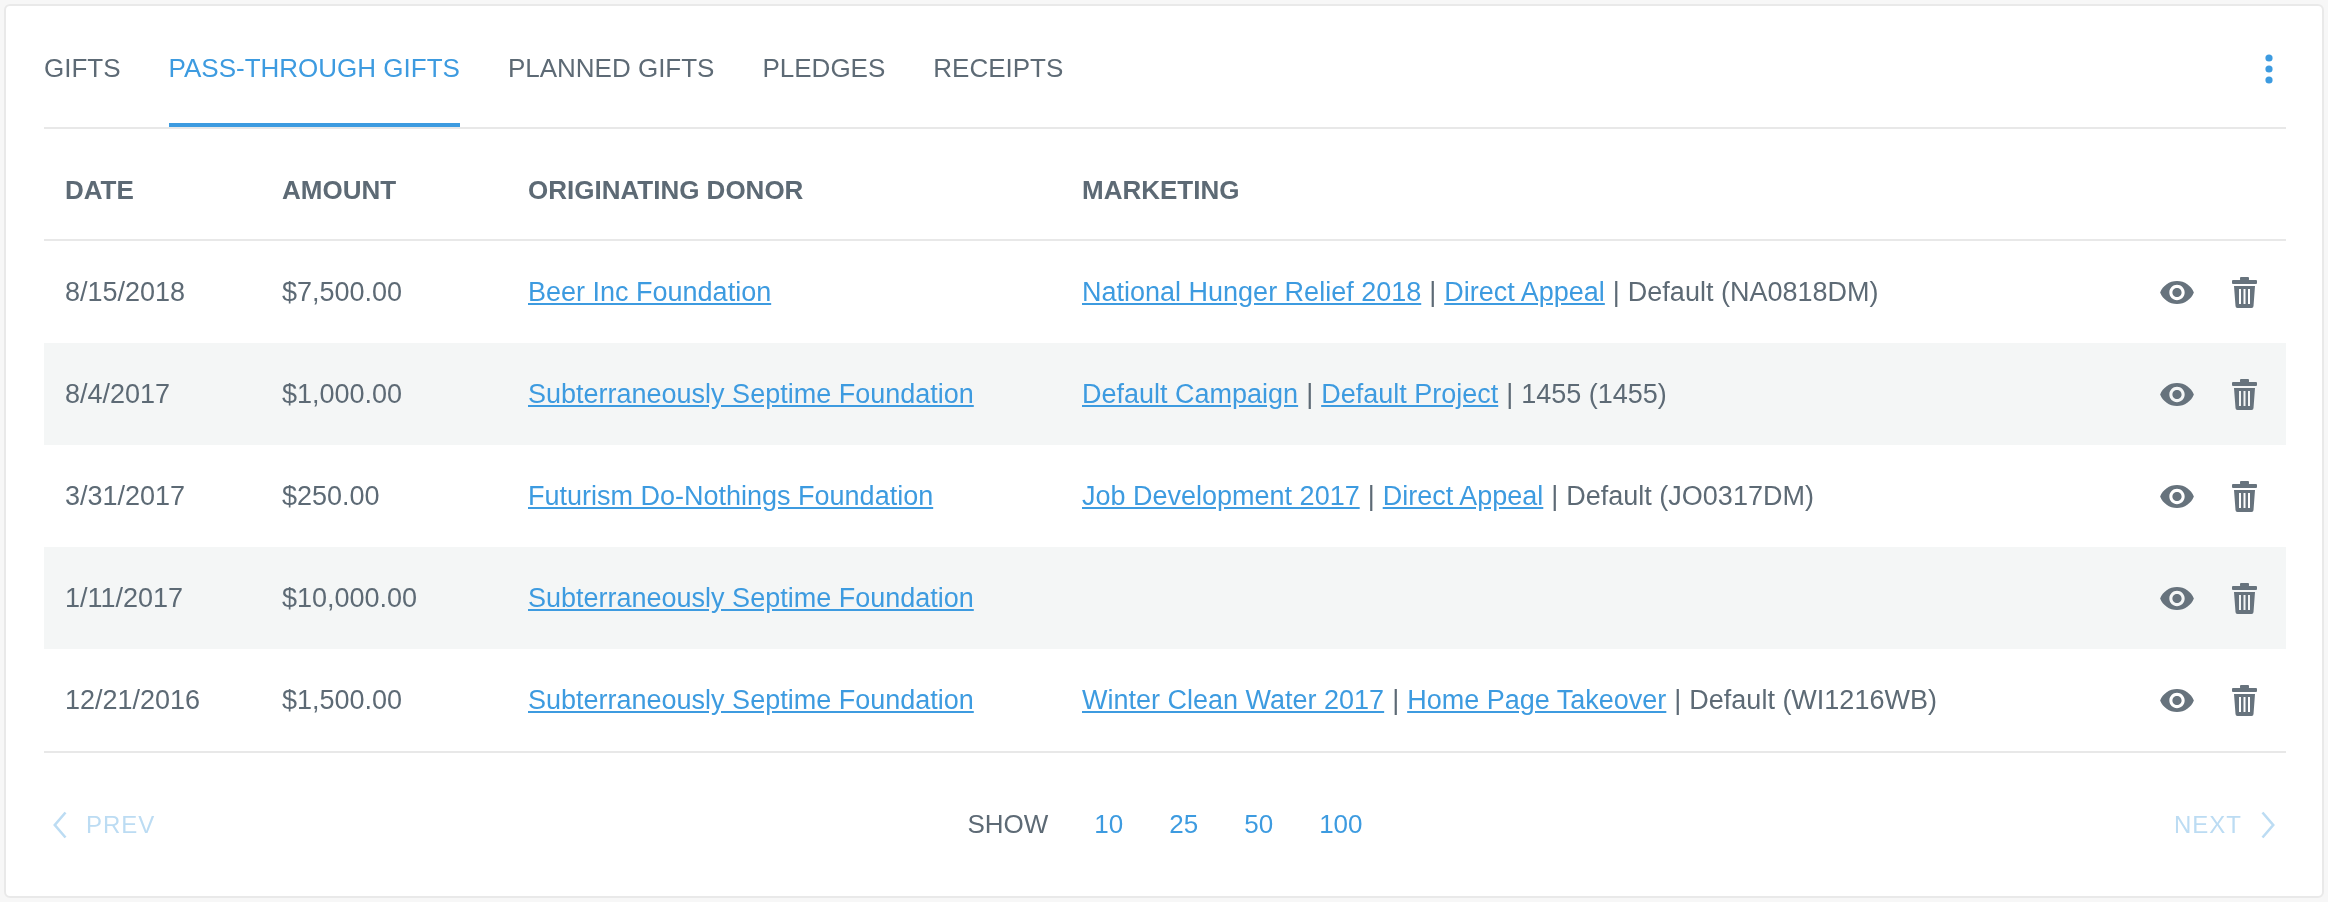 The height and width of the screenshot is (902, 2328). Describe the element at coordinates (1341, 824) in the screenshot. I see `page-size-link: 100` at that location.